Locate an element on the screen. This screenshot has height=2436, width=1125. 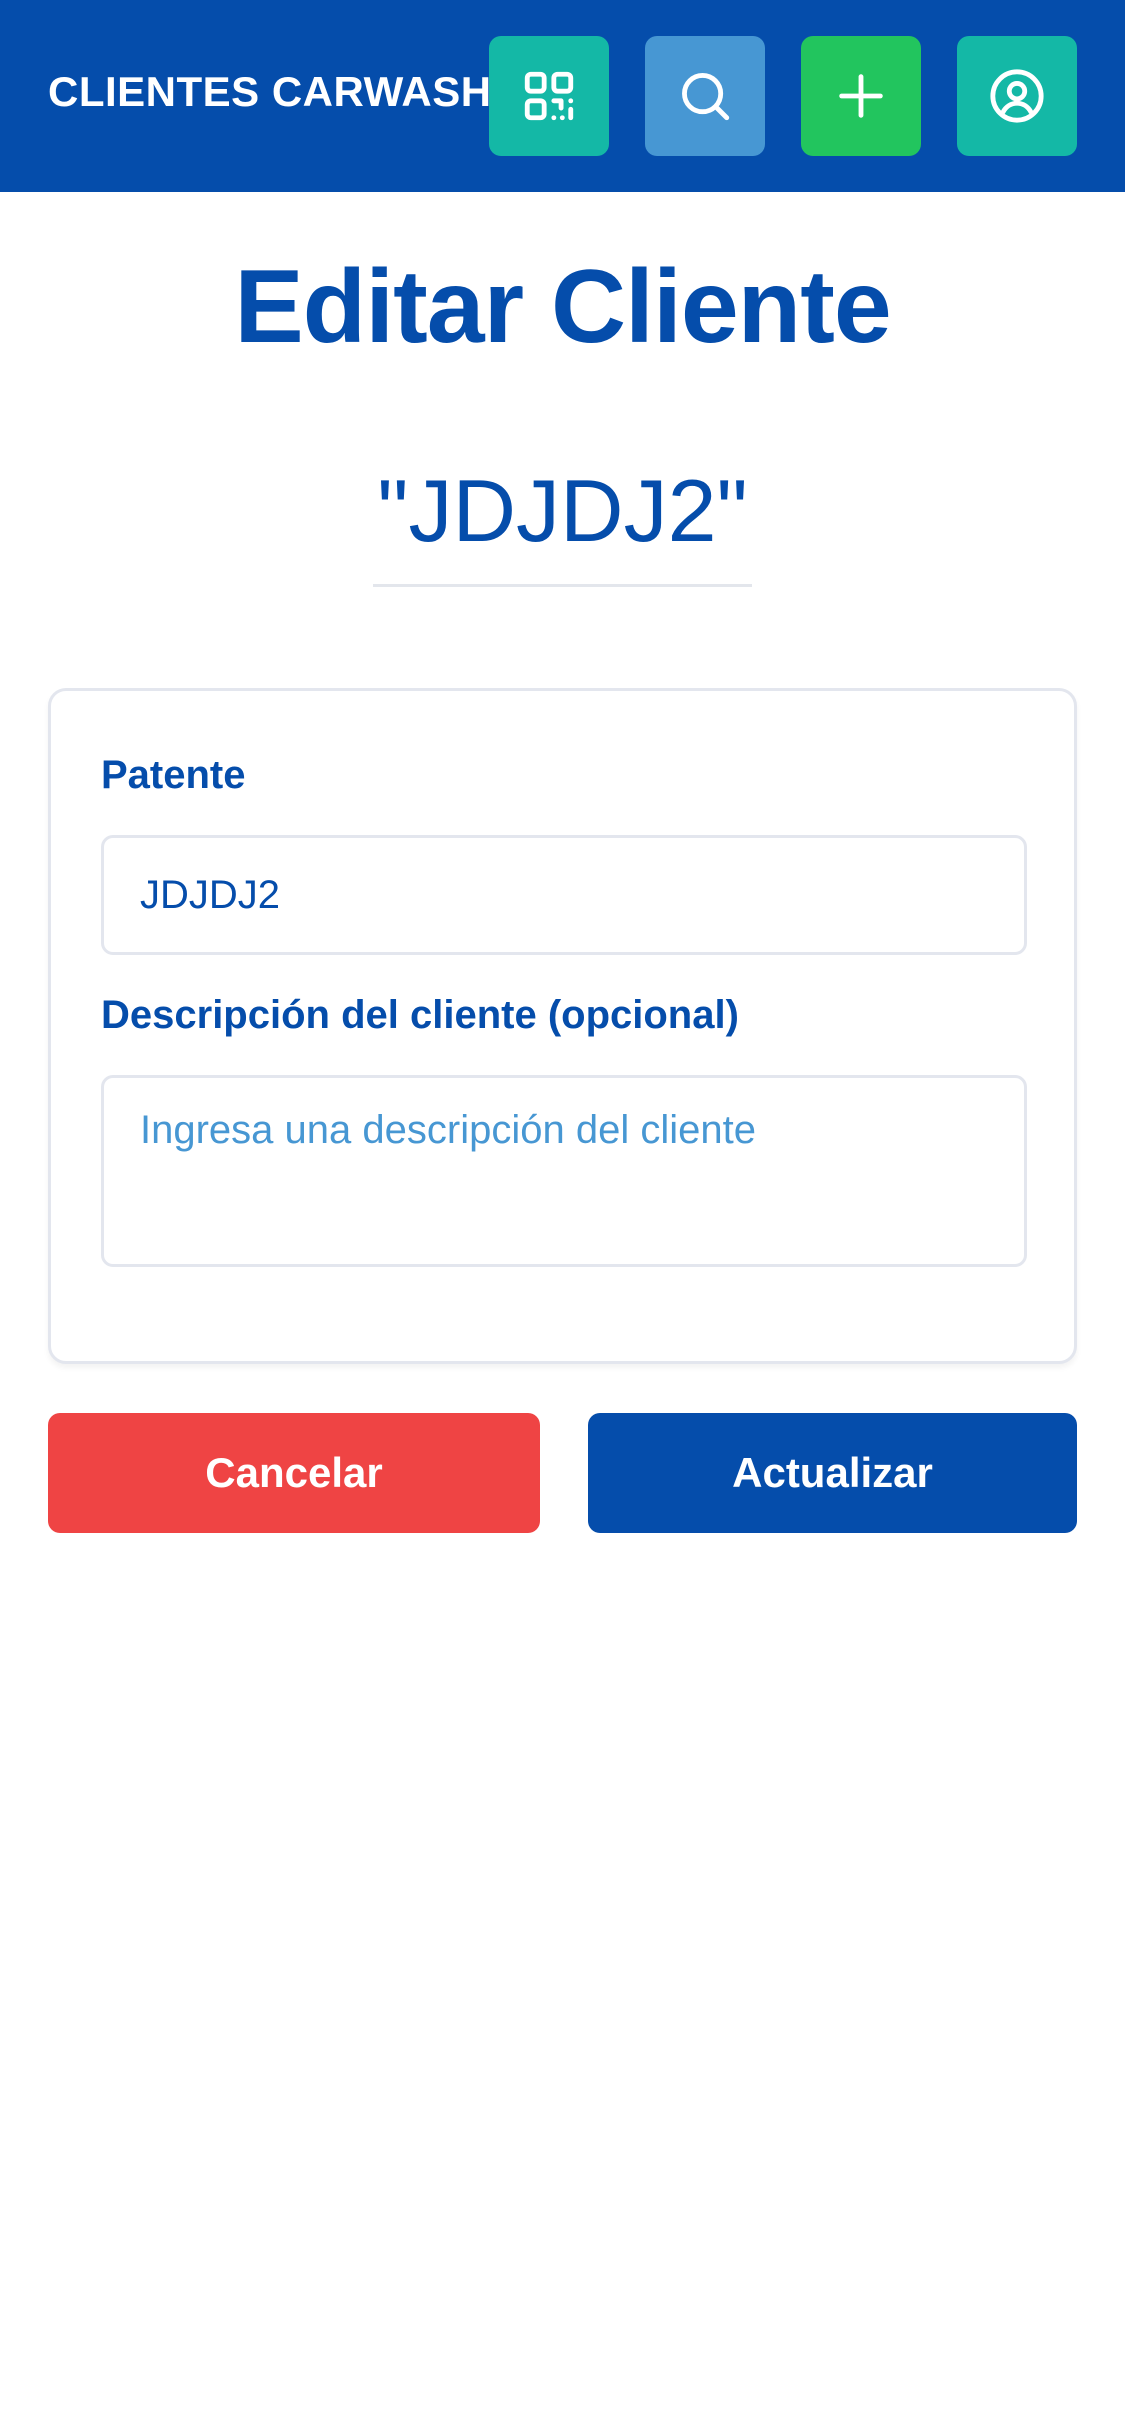
profile-button is located at coordinates (1017, 96).